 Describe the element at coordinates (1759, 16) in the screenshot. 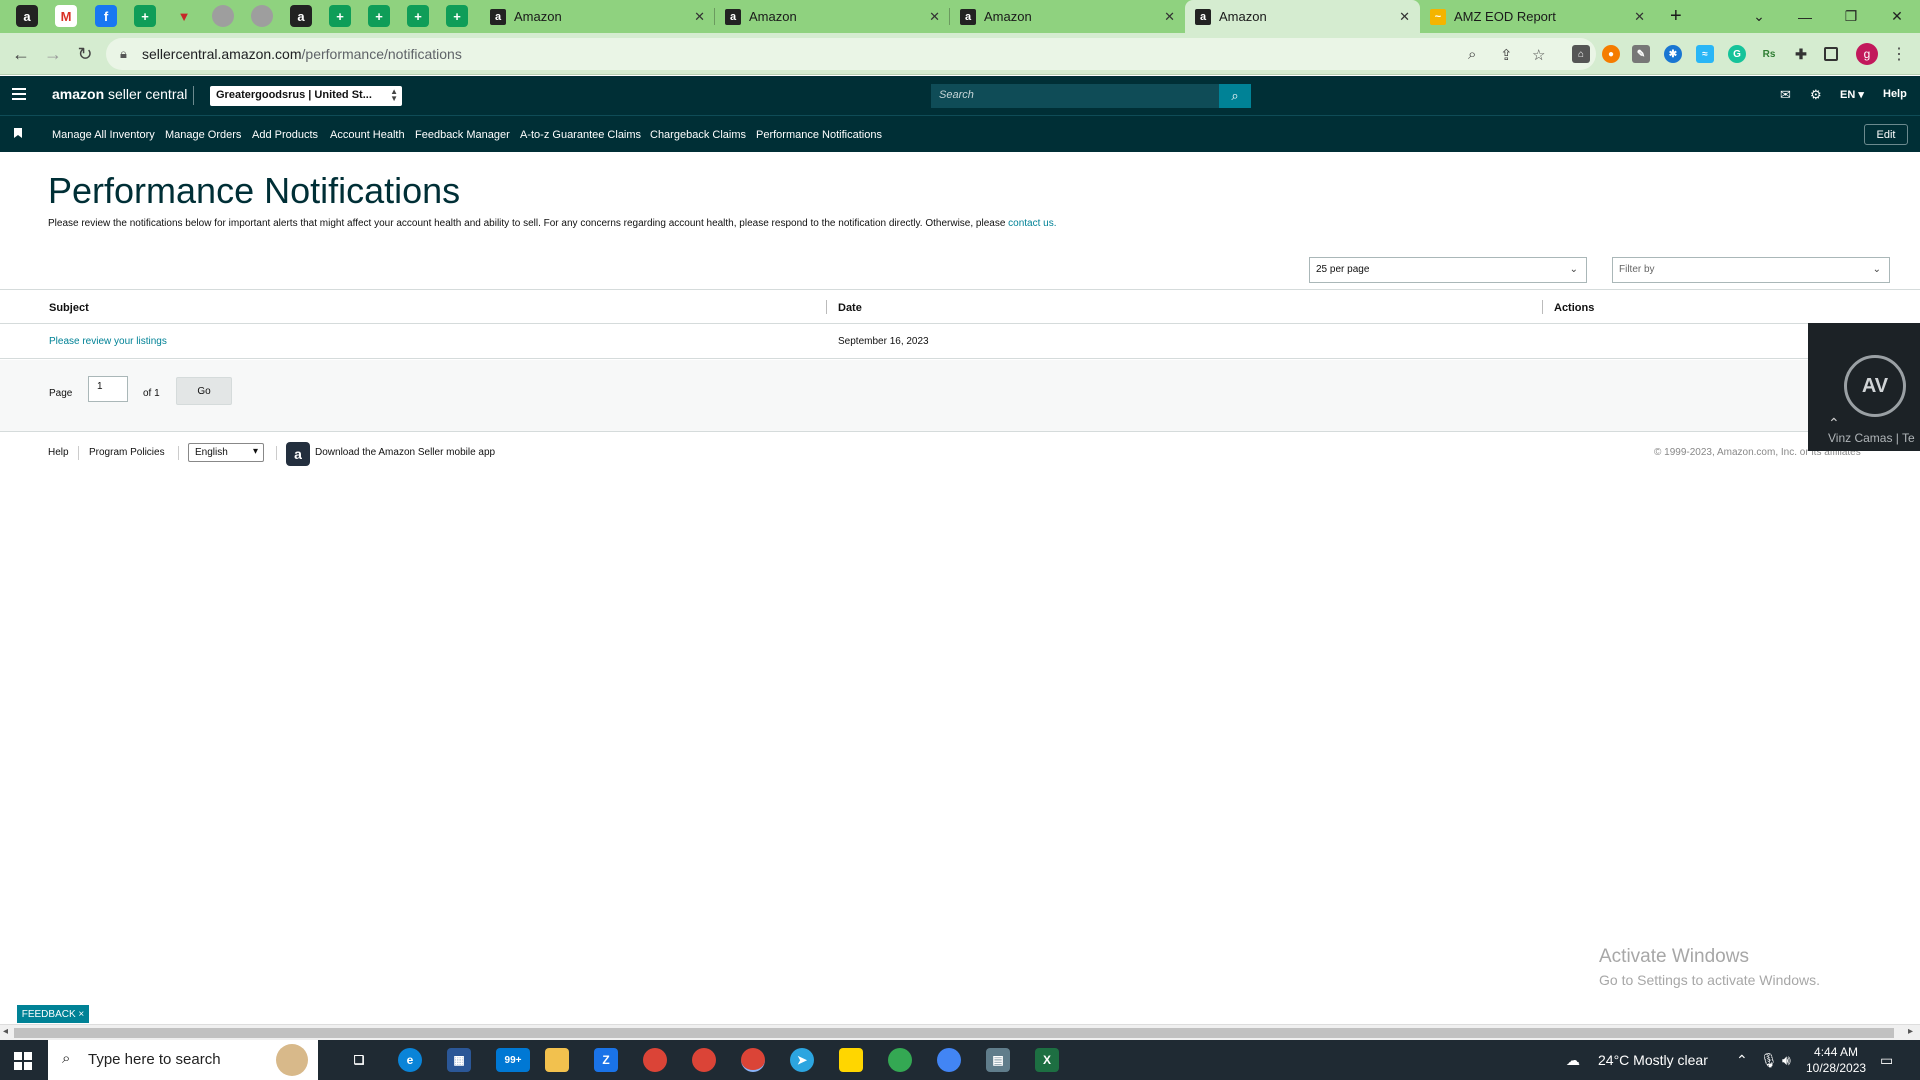

I see `tab-search-chevron-icon: ⌄` at that location.